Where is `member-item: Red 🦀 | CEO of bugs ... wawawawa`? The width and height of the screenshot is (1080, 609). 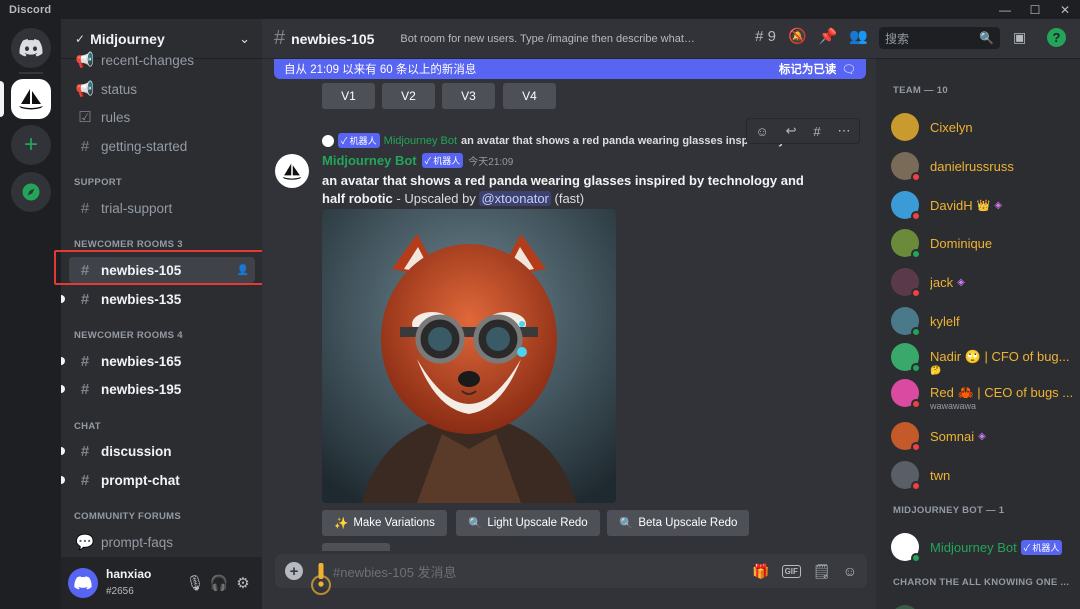 member-item: Red 🦀 | CEO of bugs ... wawawawa is located at coordinates (983, 394).